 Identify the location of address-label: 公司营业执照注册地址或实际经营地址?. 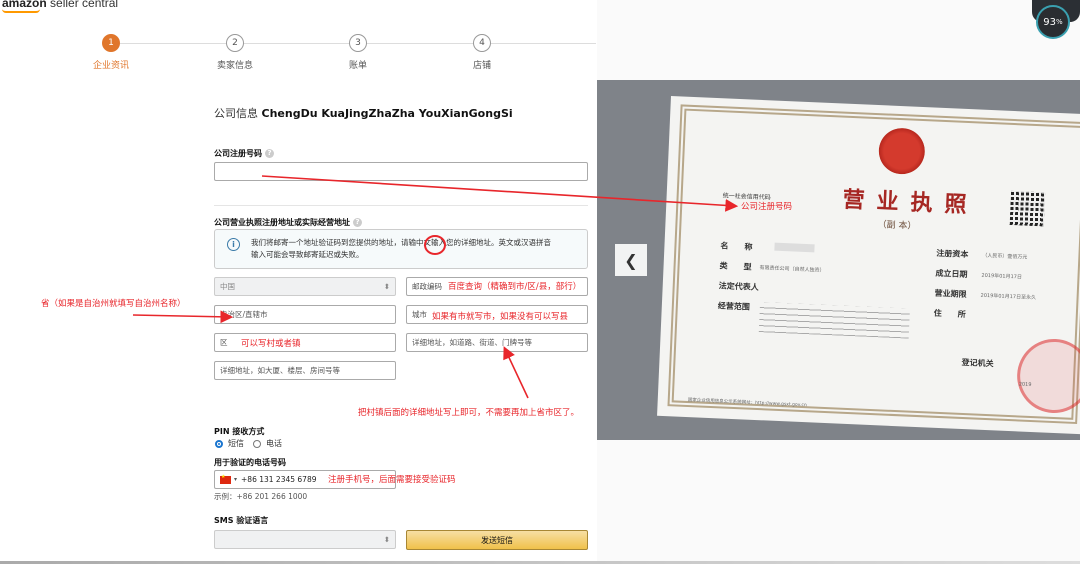
(288, 222).